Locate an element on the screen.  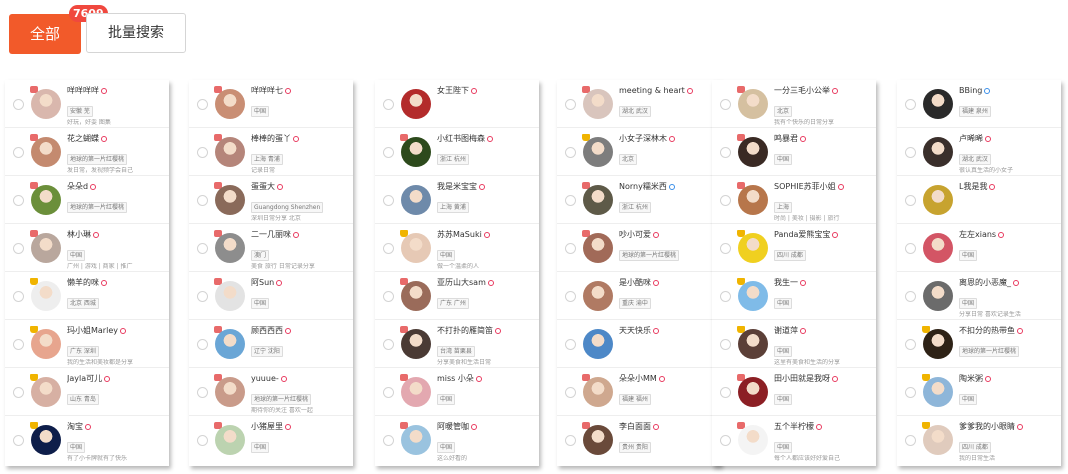
influencer-card: 李白面面 贵州 贵阳 is located at coordinates (639, 440).